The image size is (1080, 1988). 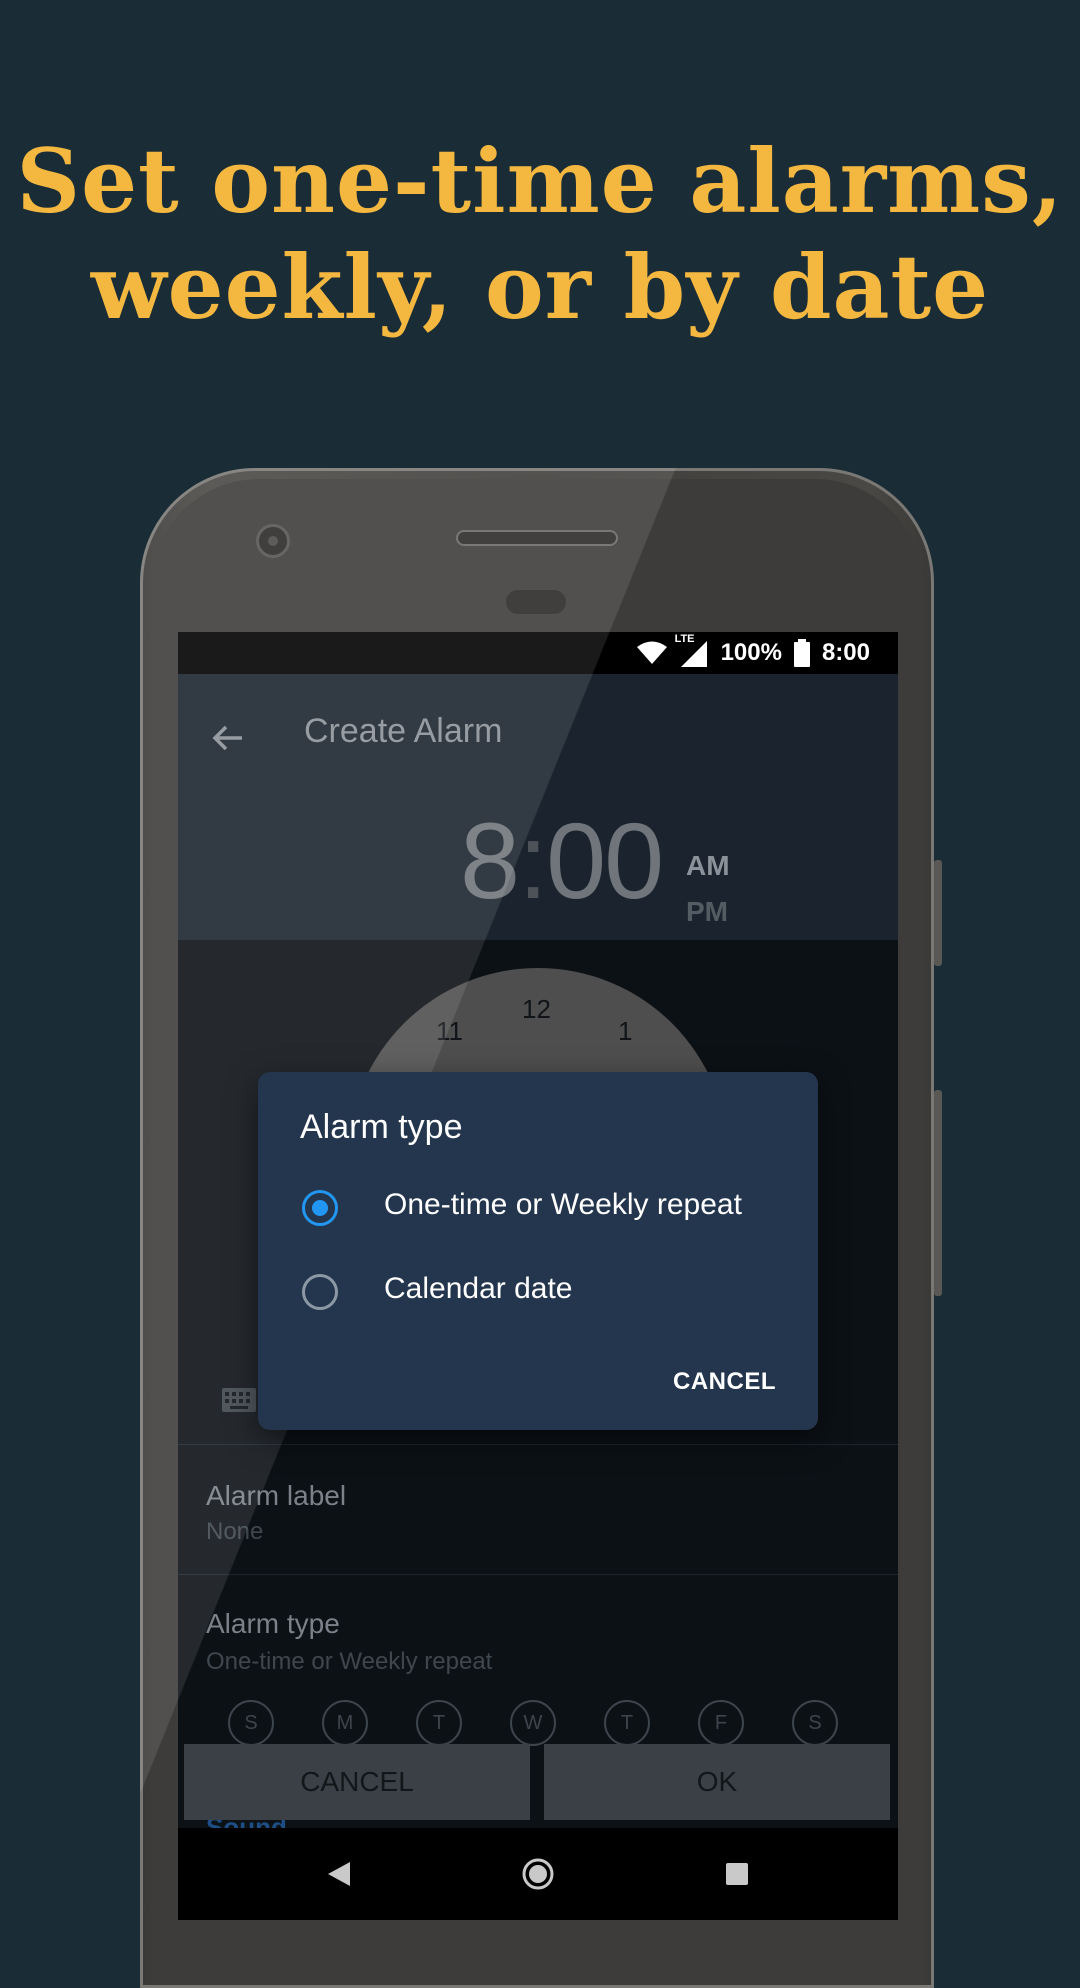 What do you see at coordinates (815, 1723) in the screenshot?
I see `day-toggle-sat: S` at bounding box center [815, 1723].